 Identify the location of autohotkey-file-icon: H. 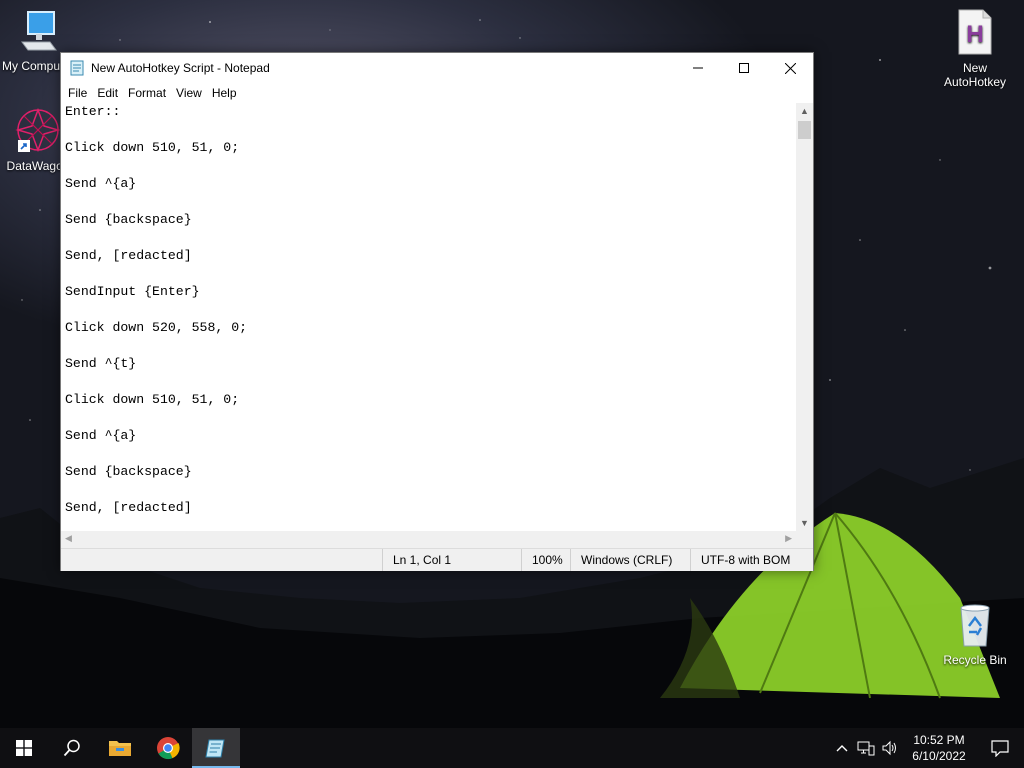
(975, 32).